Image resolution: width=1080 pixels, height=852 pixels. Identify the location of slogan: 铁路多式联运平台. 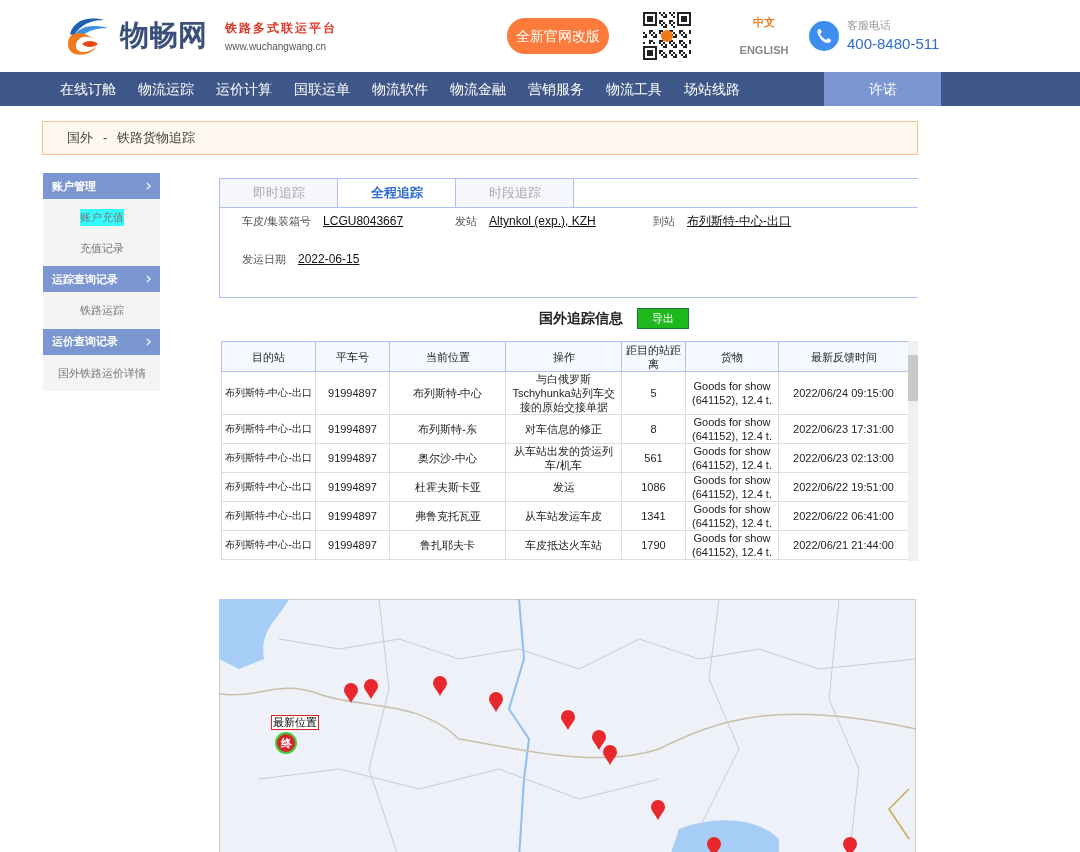
(281, 28).